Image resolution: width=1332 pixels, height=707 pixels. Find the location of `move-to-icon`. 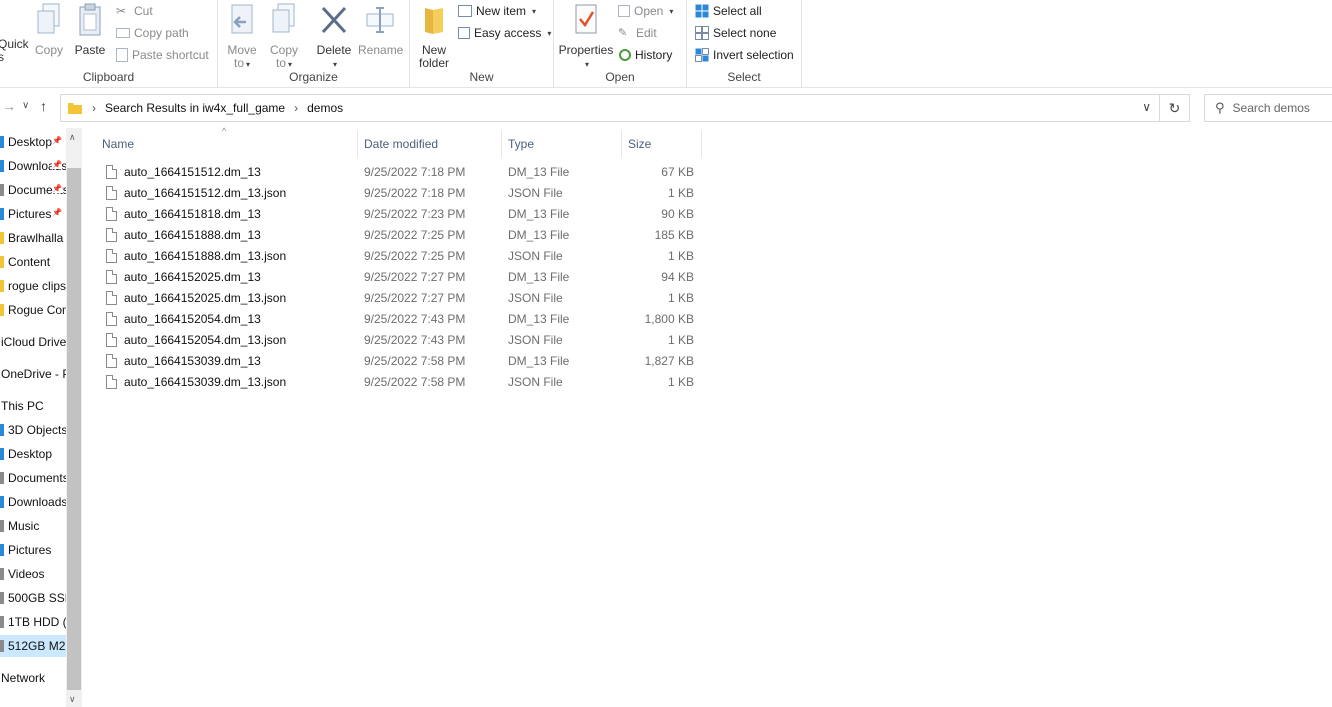

move-to-icon is located at coordinates (242, 19).